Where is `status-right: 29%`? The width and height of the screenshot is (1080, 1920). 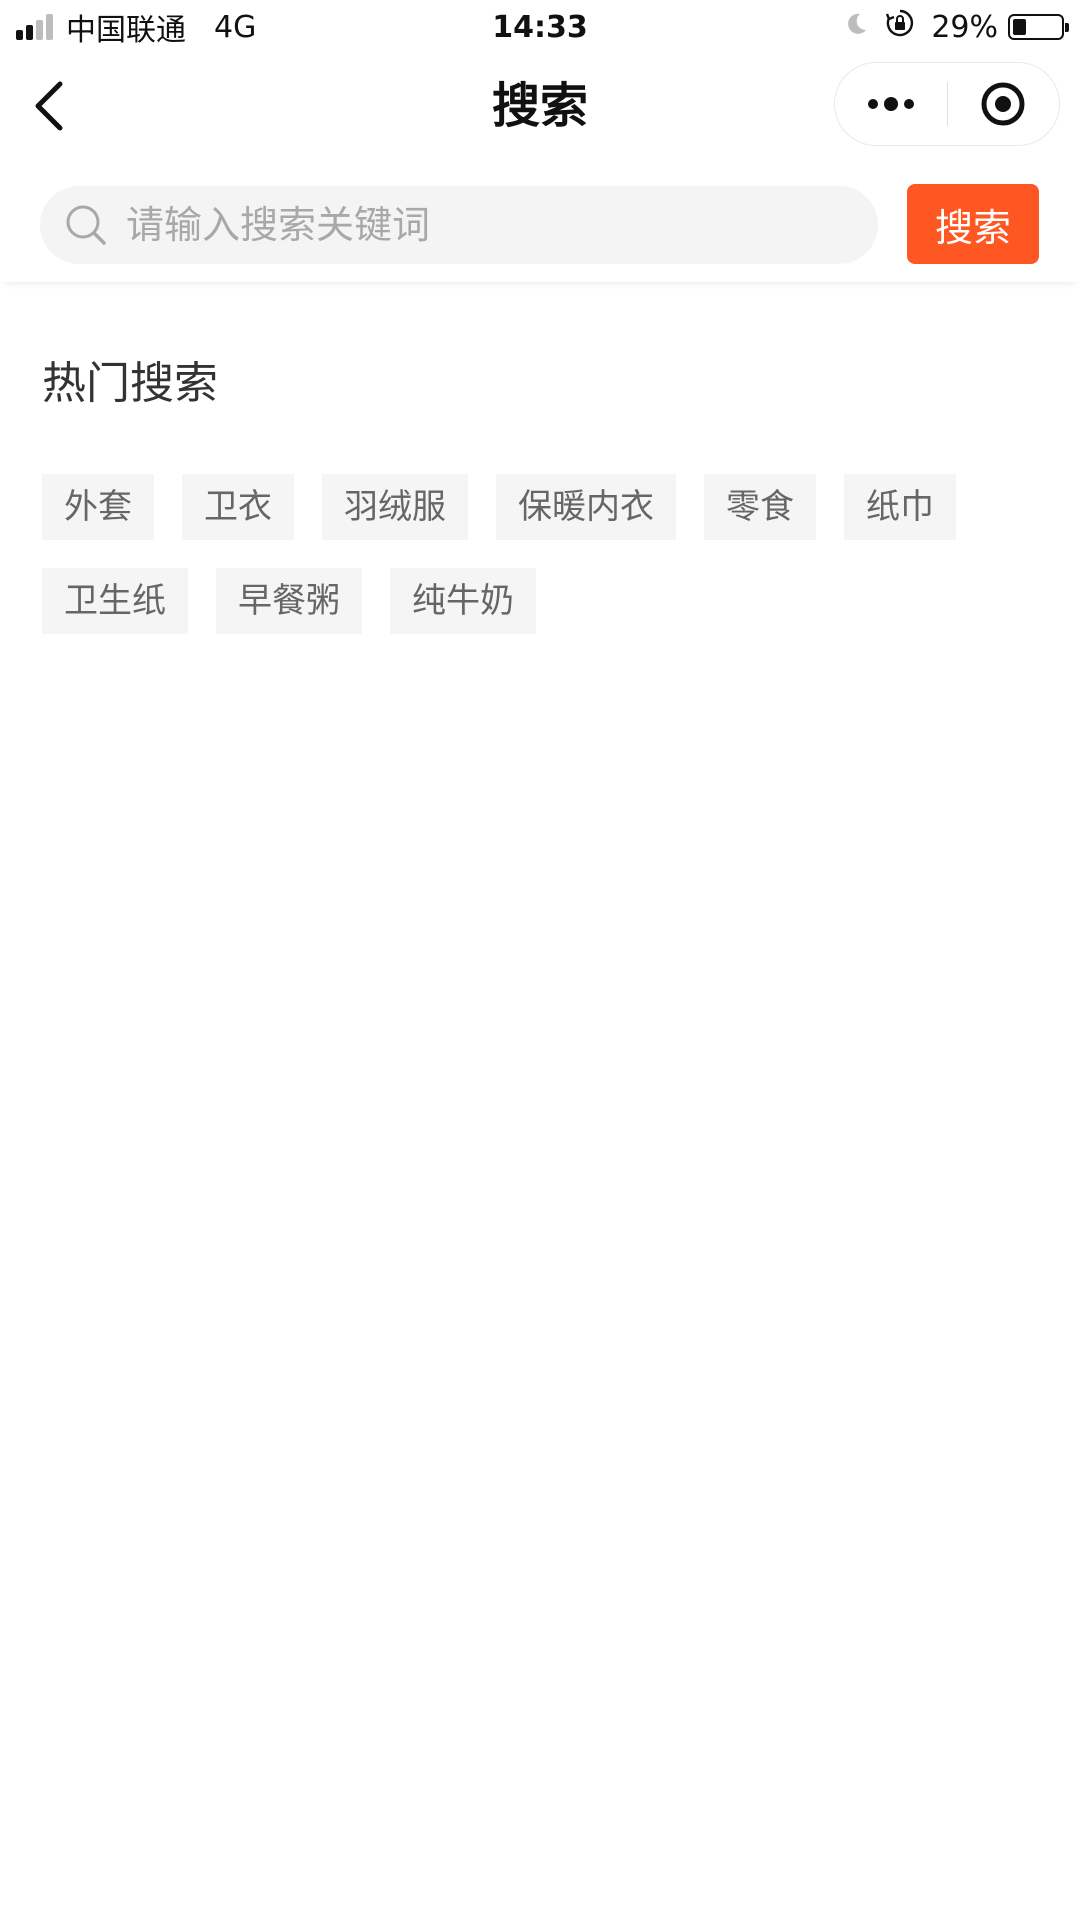
status-right: 29% is located at coordinates (916, 27).